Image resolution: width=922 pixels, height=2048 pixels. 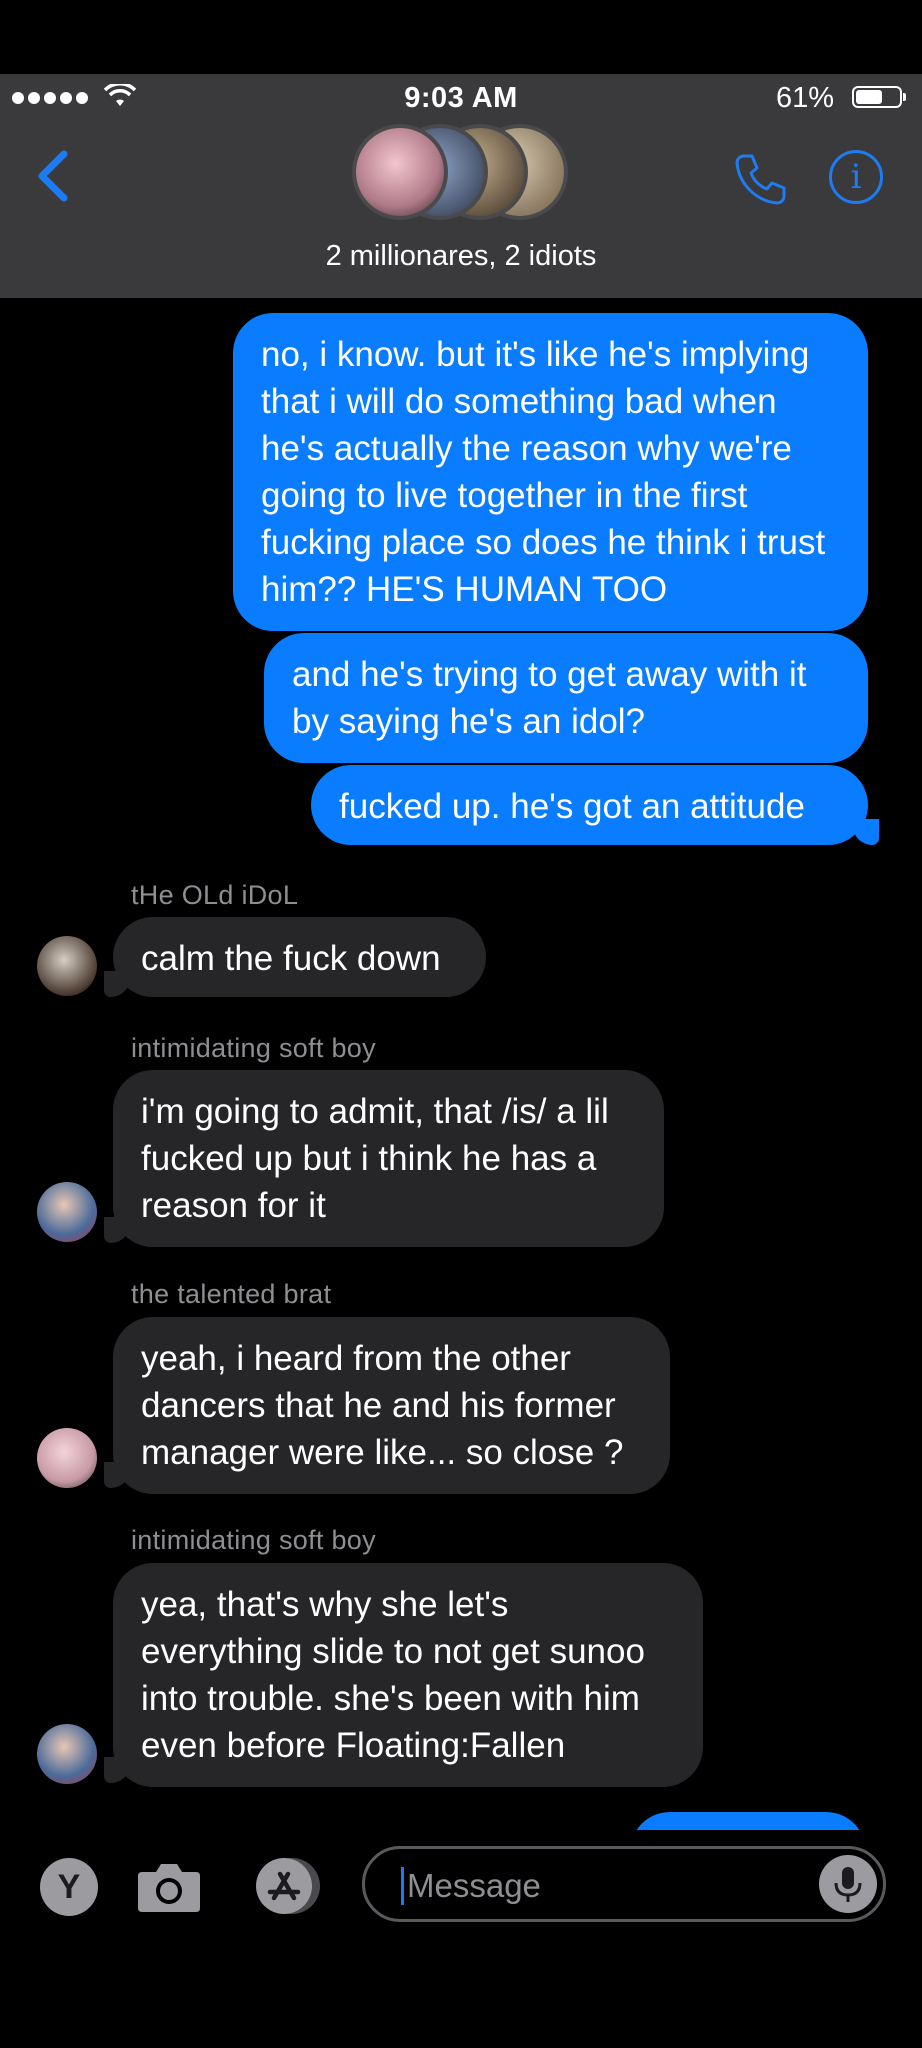 I want to click on battery-percentage: 61%, so click(x=804, y=98).